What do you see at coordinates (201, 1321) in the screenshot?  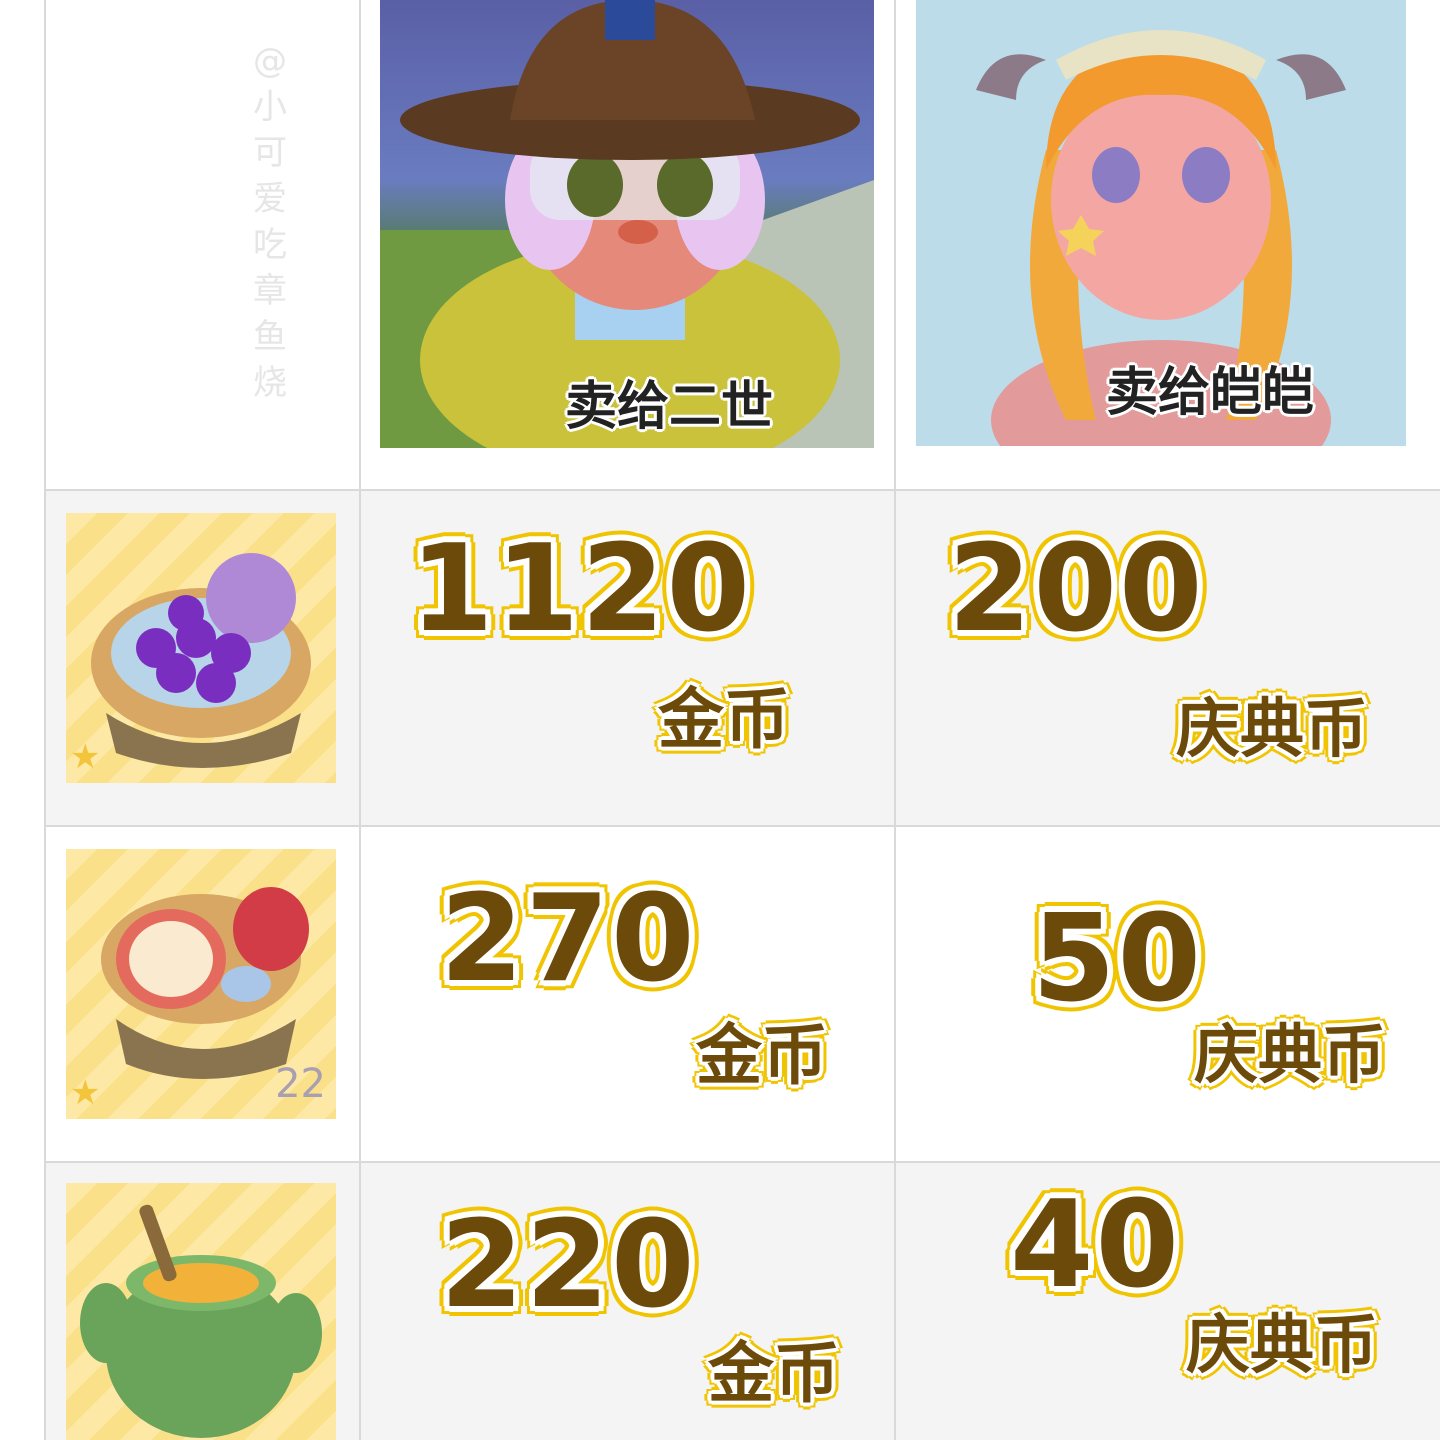 I see `cactus-cup-icon` at bounding box center [201, 1321].